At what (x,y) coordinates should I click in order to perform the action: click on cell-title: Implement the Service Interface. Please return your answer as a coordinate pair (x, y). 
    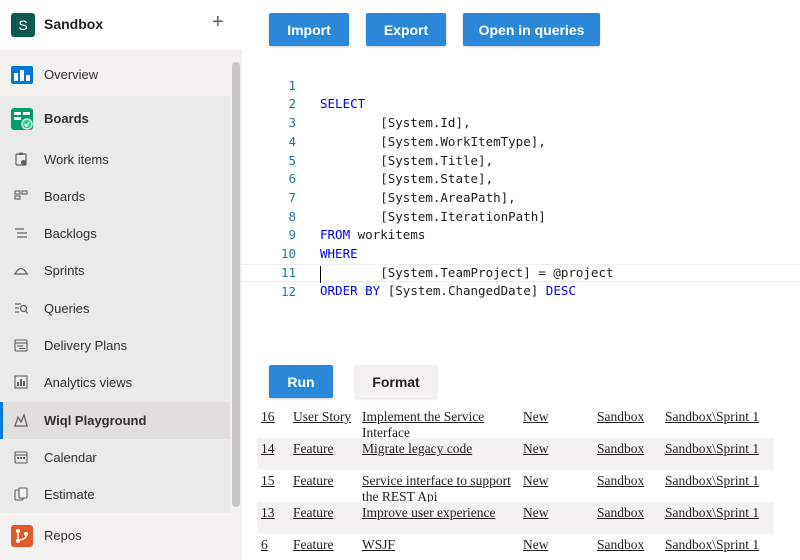
    Looking at the image, I should click on (439, 424).